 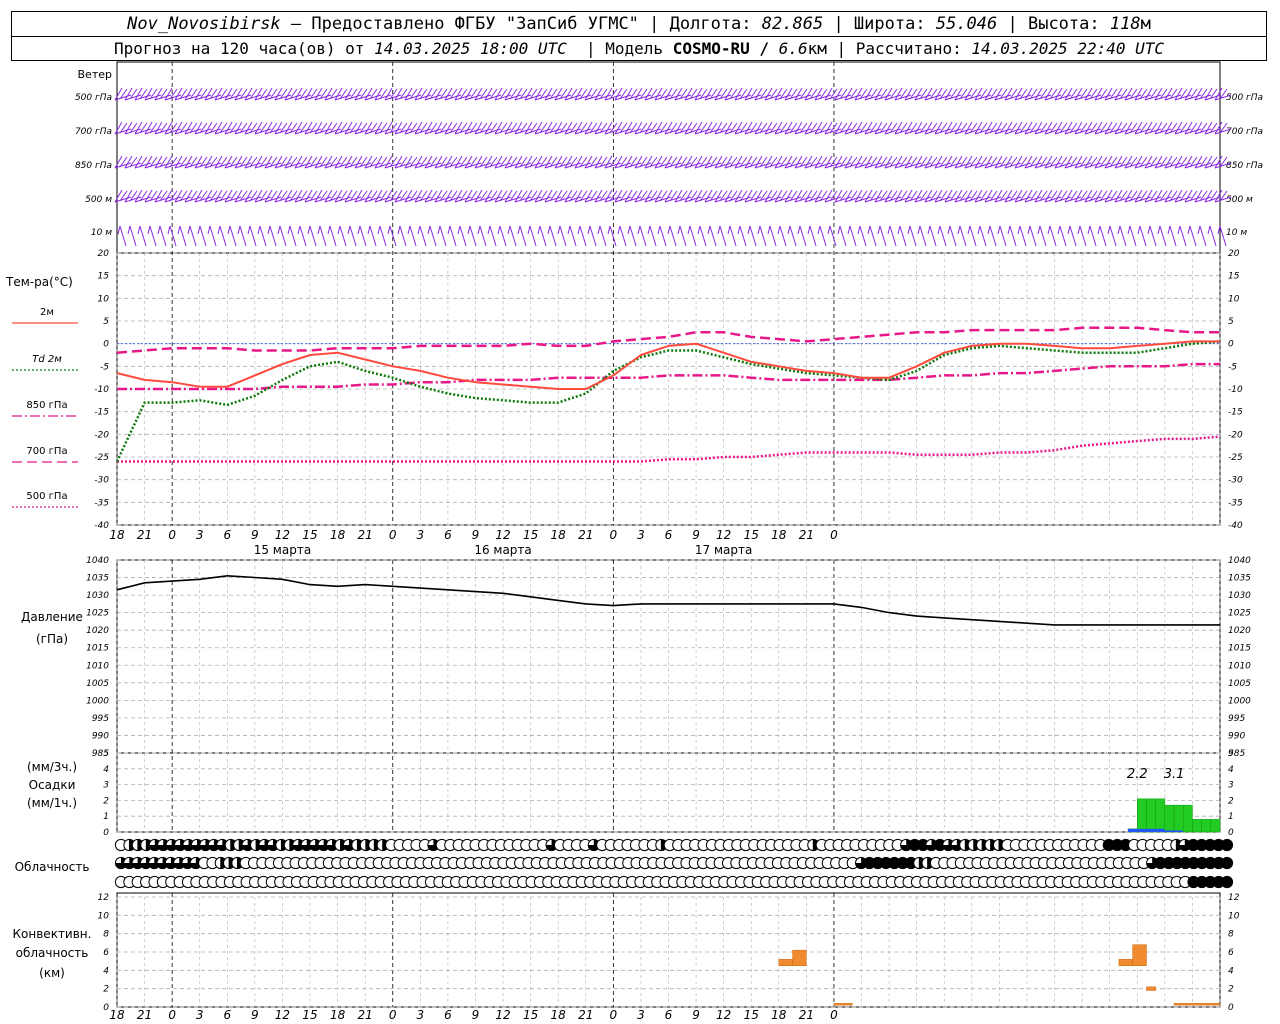 I want to click on x-tick-label: 6, so click(x=669, y=535).